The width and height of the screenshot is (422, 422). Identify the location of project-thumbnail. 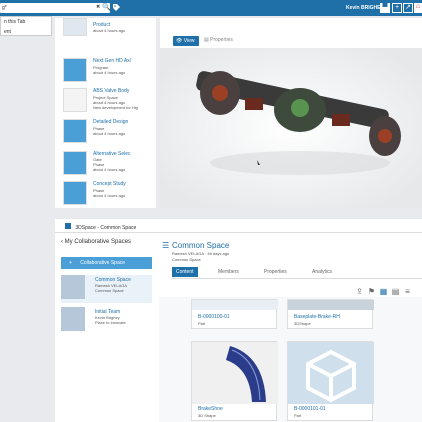
(75, 100).